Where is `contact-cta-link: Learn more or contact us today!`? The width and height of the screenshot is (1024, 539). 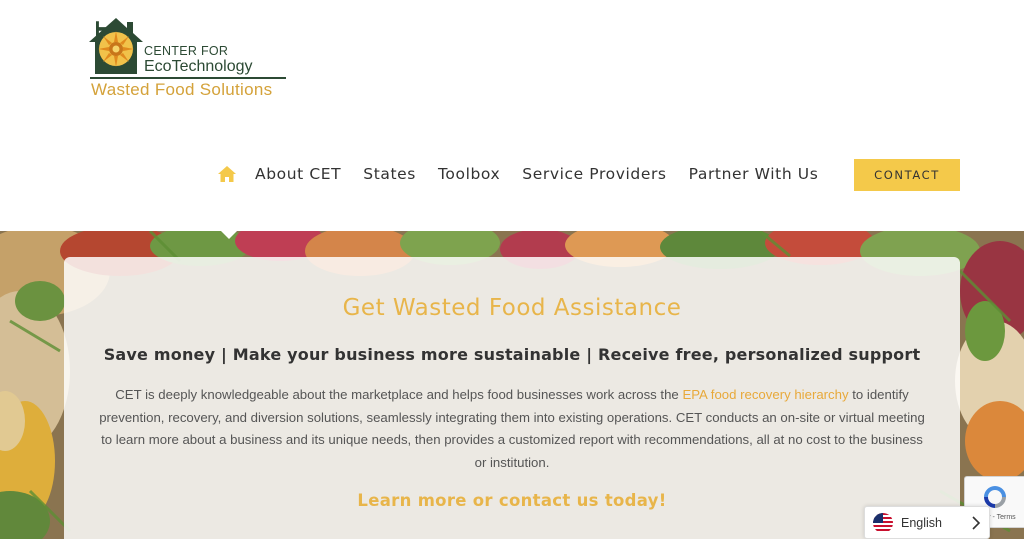
contact-cta-link: Learn more or contact us today! is located at coordinates (512, 500).